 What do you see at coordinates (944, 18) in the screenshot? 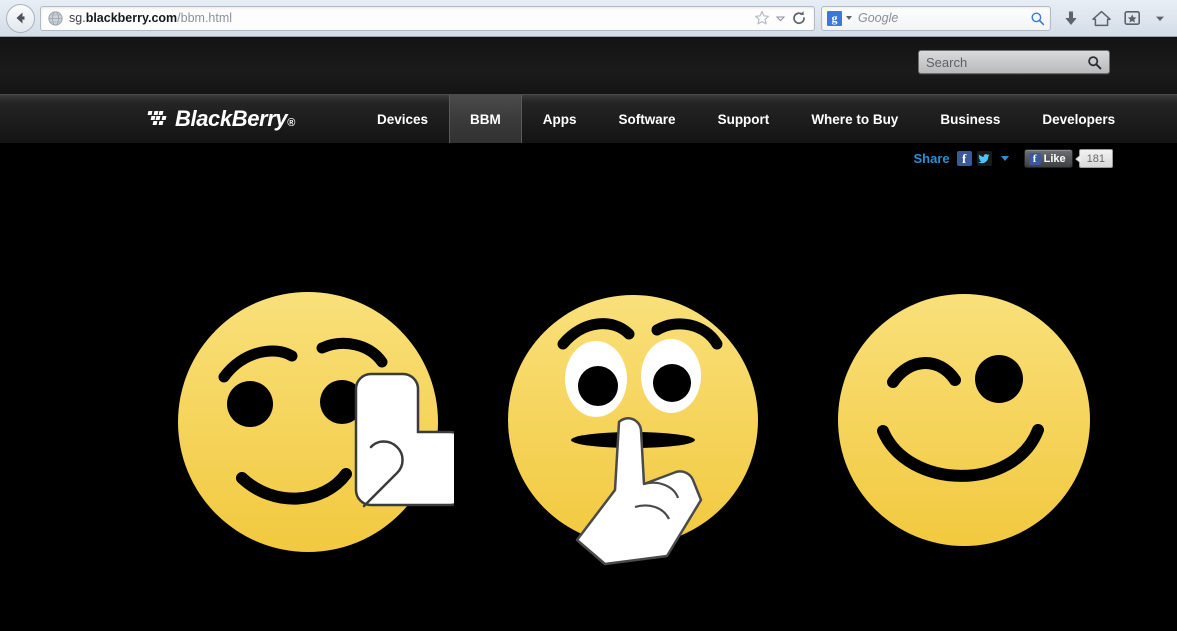
I see `browser-search-input: Google` at bounding box center [944, 18].